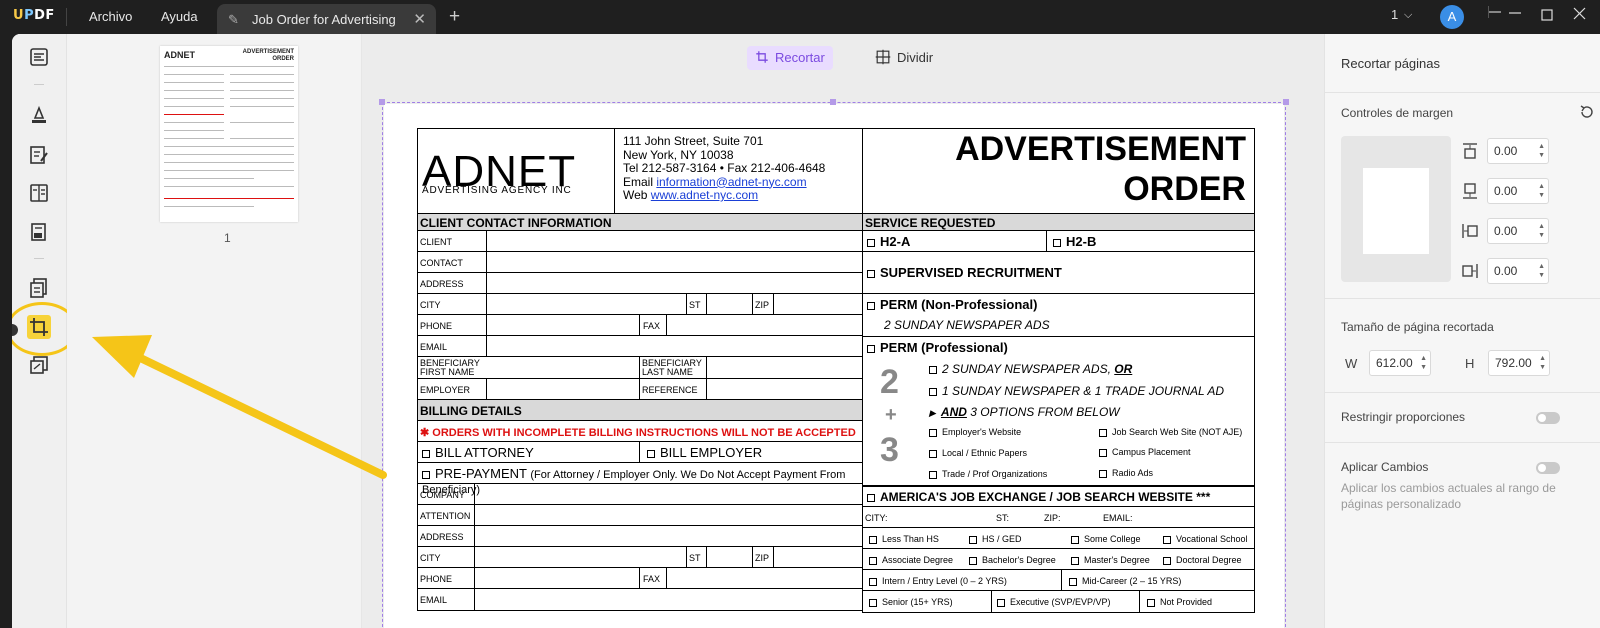  I want to click on page-count: 1, so click(1395, 14).